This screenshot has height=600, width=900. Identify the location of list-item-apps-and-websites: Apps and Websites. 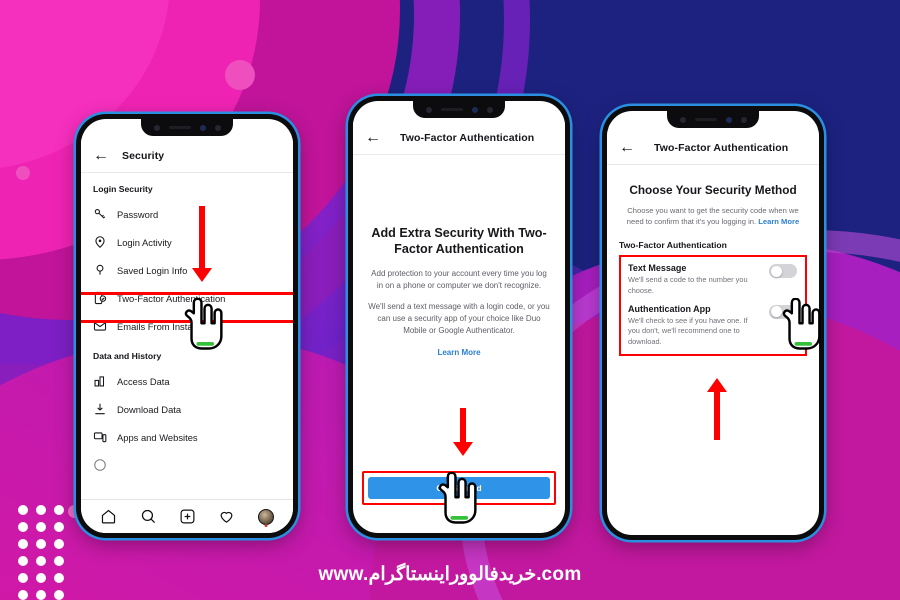
(187, 437).